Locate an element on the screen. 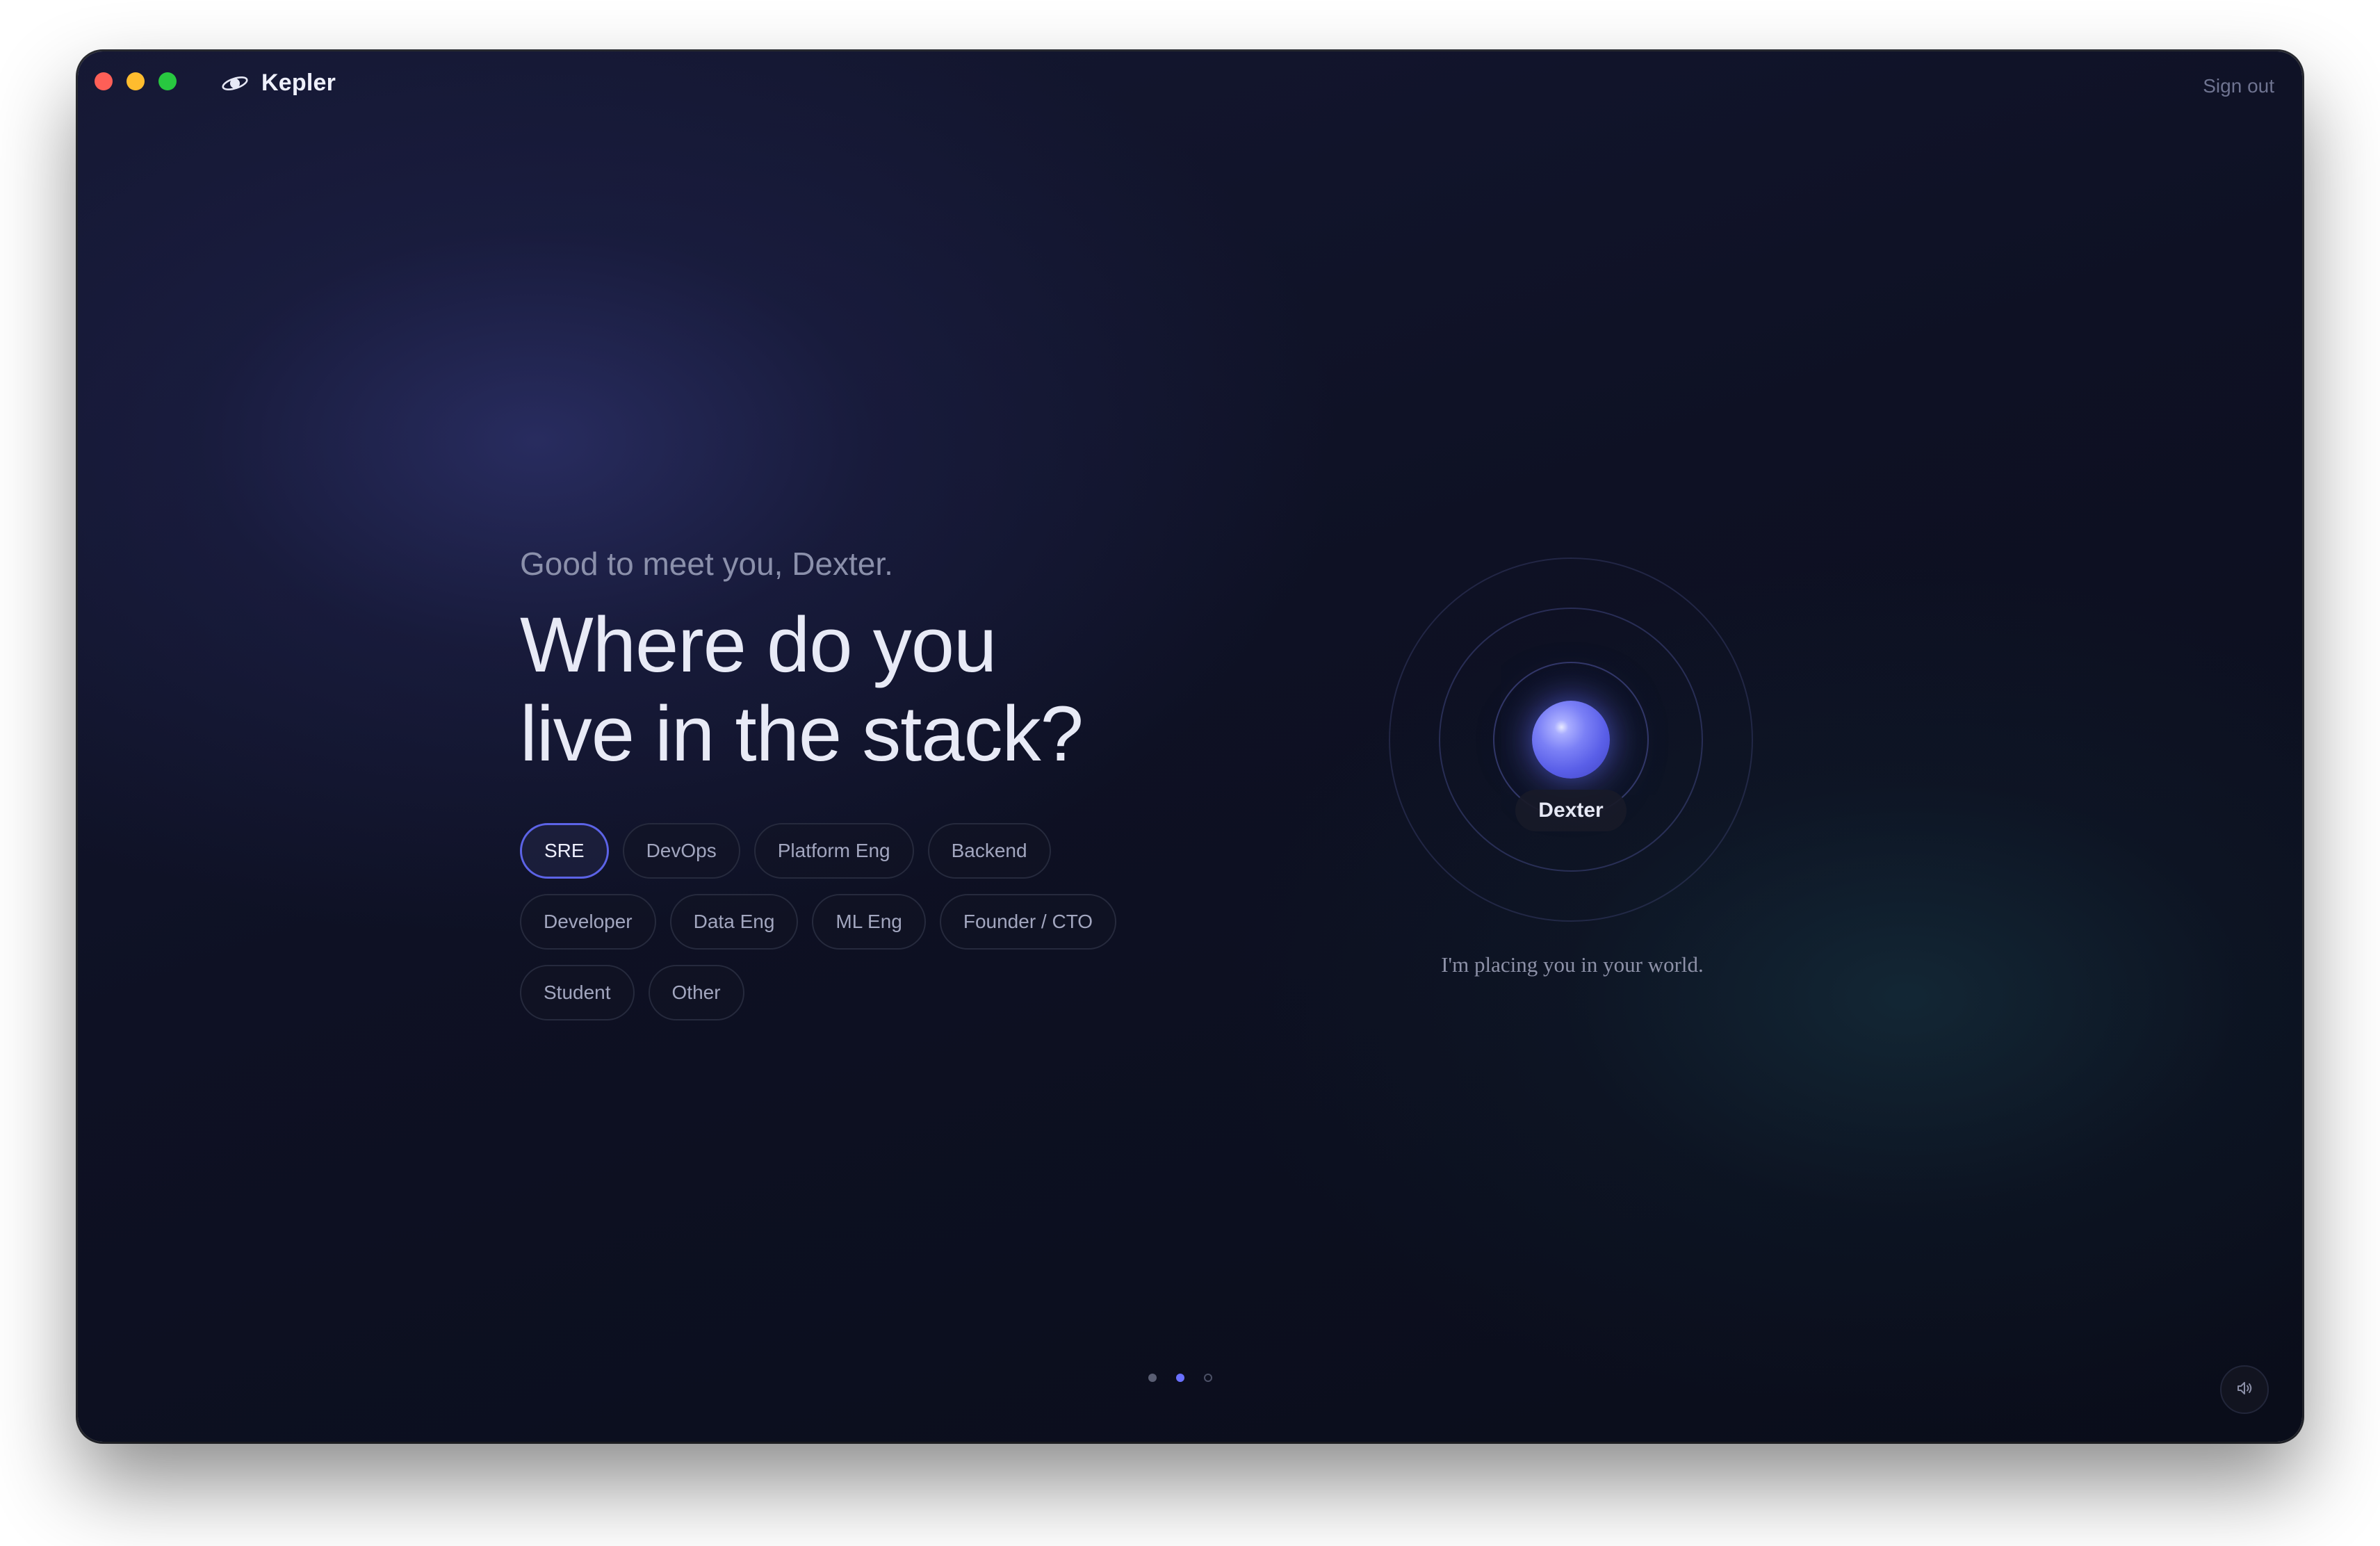 This screenshot has width=2380, height=1546. sound-toggle-button is located at coordinates (2244, 1389).